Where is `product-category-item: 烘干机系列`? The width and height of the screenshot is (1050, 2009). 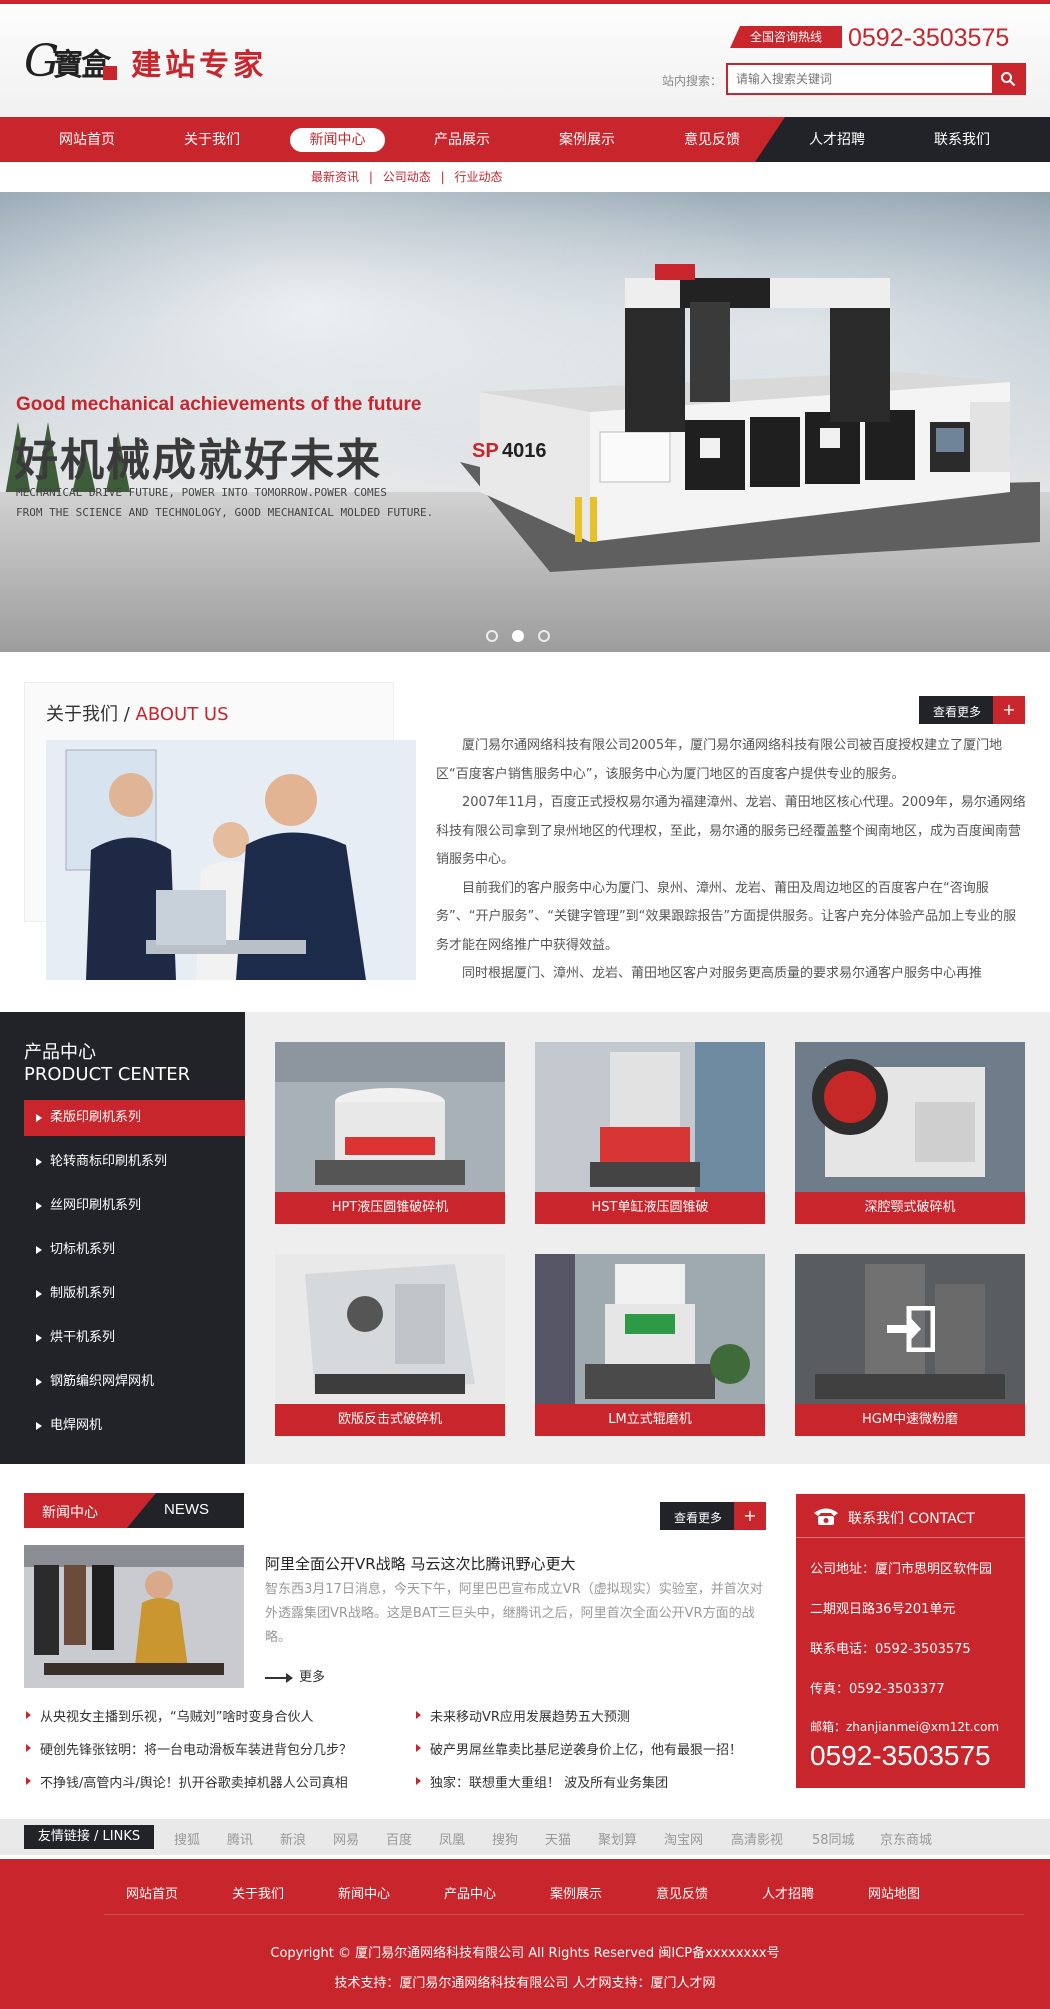 product-category-item: 烘干机系列 is located at coordinates (134, 1338).